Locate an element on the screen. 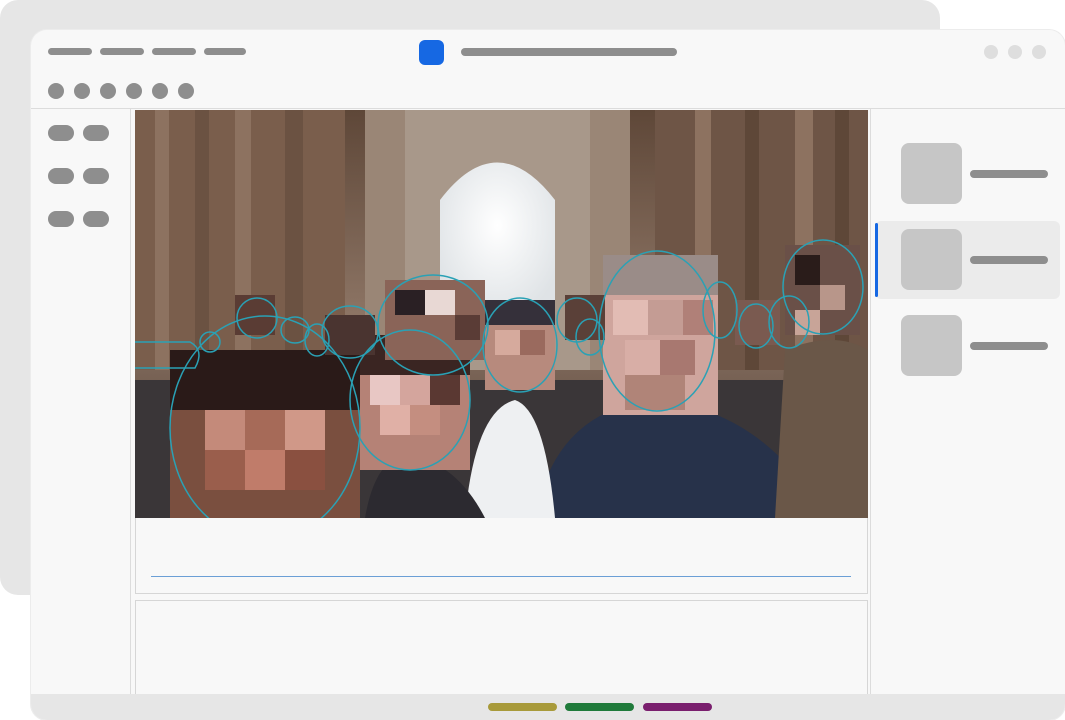  window-title is located at coordinates (569, 52).